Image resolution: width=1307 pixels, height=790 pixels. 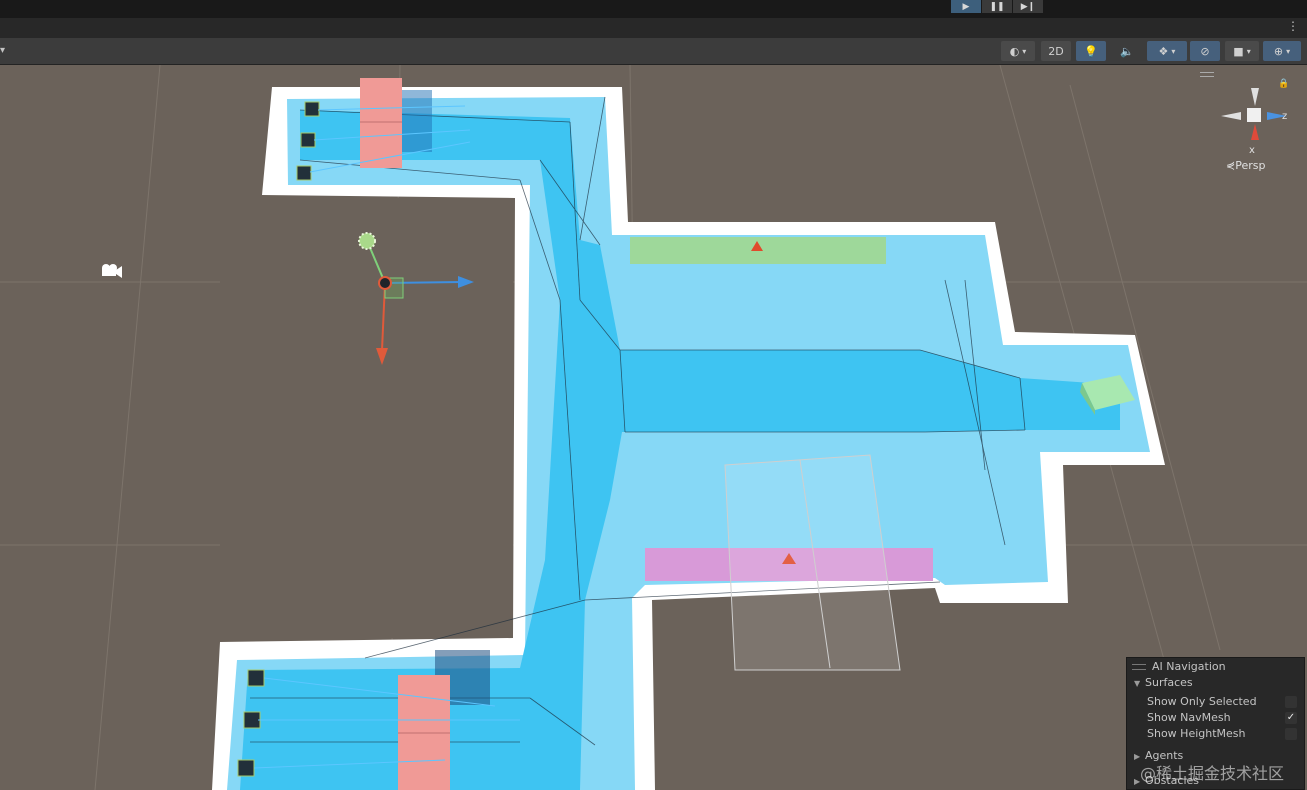 I want to click on gizmos-icon: ⊕, so click(x=1278, y=51).